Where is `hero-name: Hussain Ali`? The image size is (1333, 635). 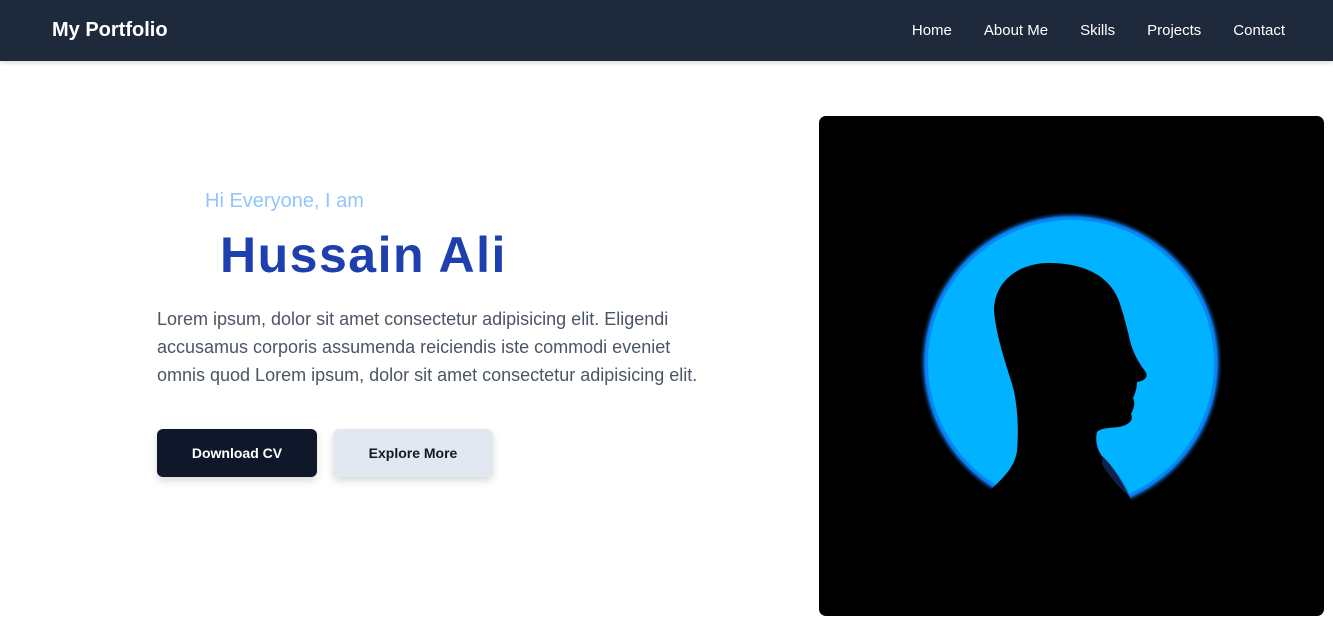 hero-name: Hussain Ali is located at coordinates (363, 255).